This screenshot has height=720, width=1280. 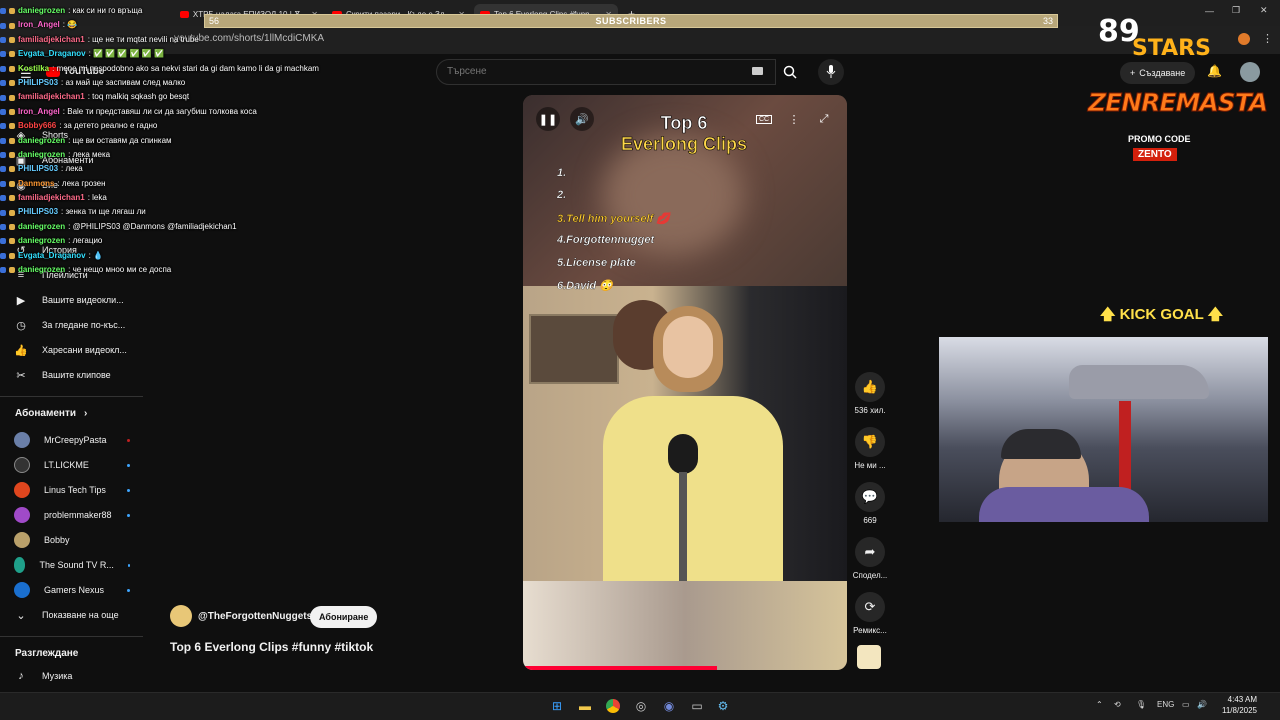 I want to click on microphone-icon, so click(x=831, y=71).